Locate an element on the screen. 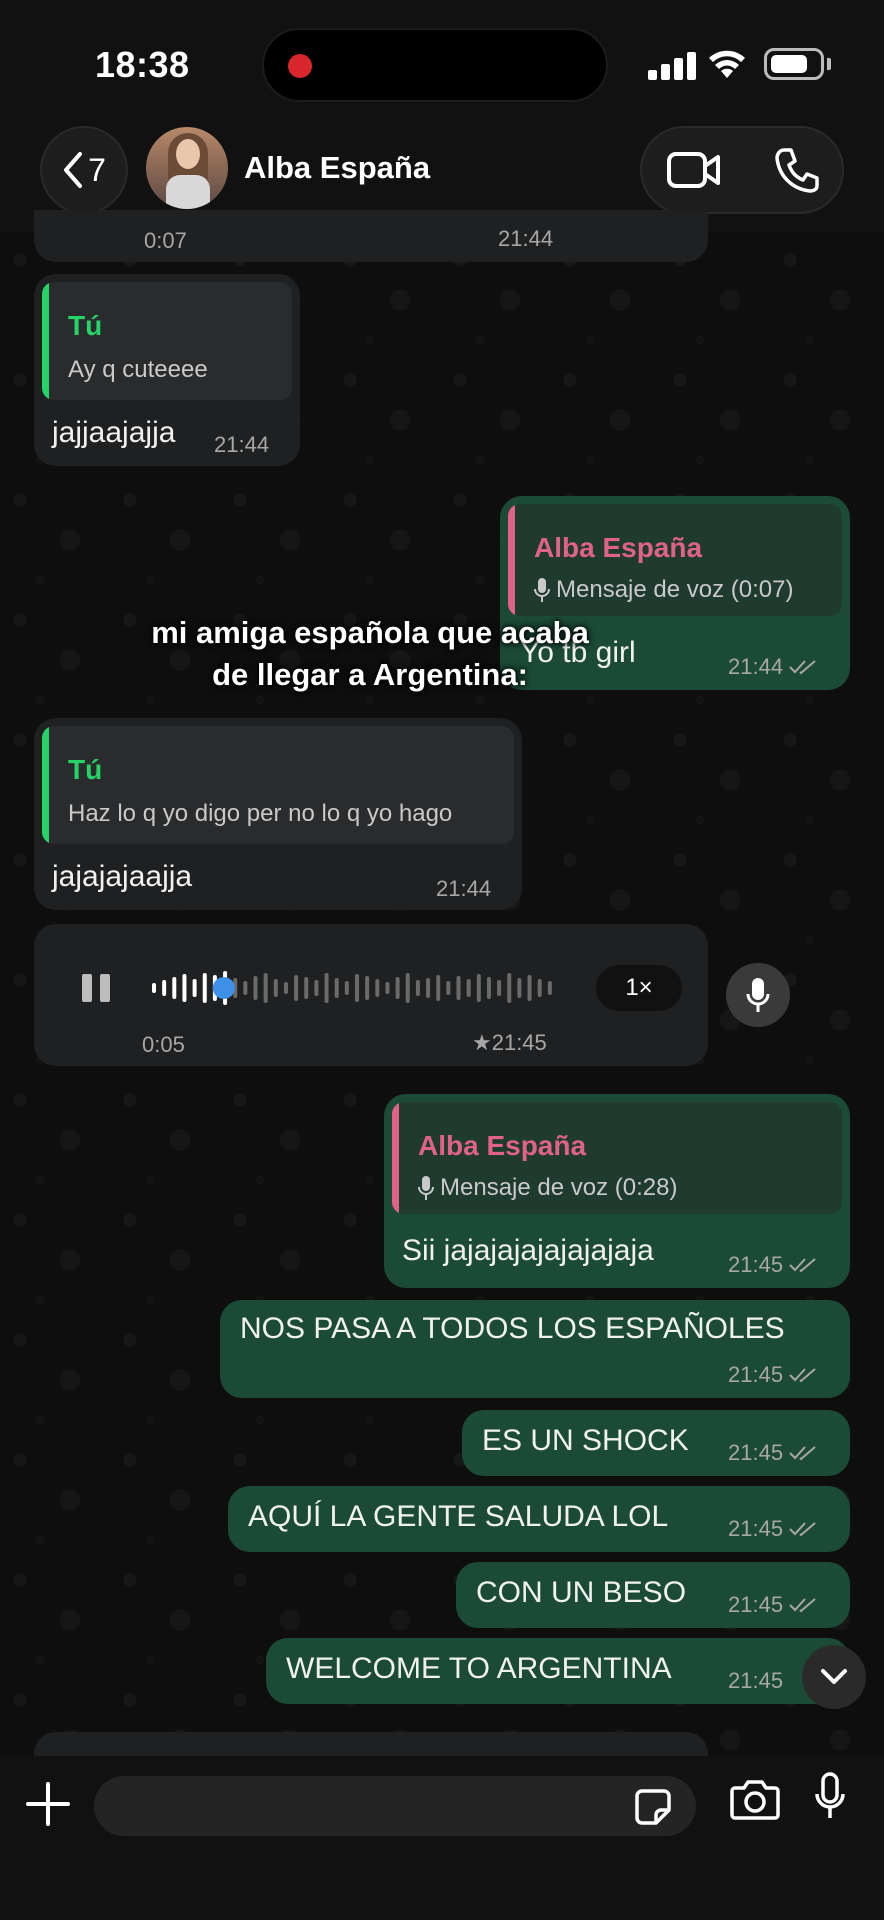  message-outgoing: AQUÍ LA GENTE SALUDA LOL 21:45 is located at coordinates (539, 1519).